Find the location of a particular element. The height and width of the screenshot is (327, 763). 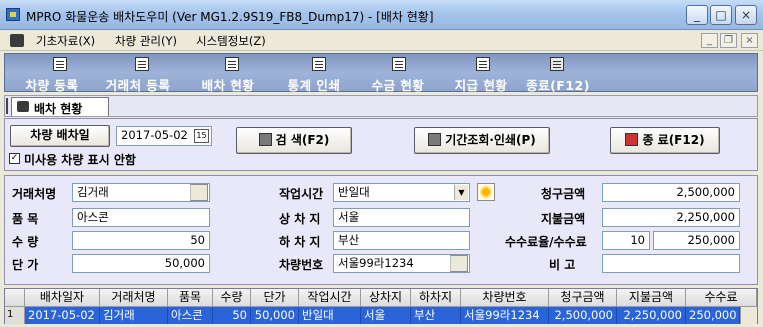

grid-header: 청구금액 is located at coordinates (583, 298).